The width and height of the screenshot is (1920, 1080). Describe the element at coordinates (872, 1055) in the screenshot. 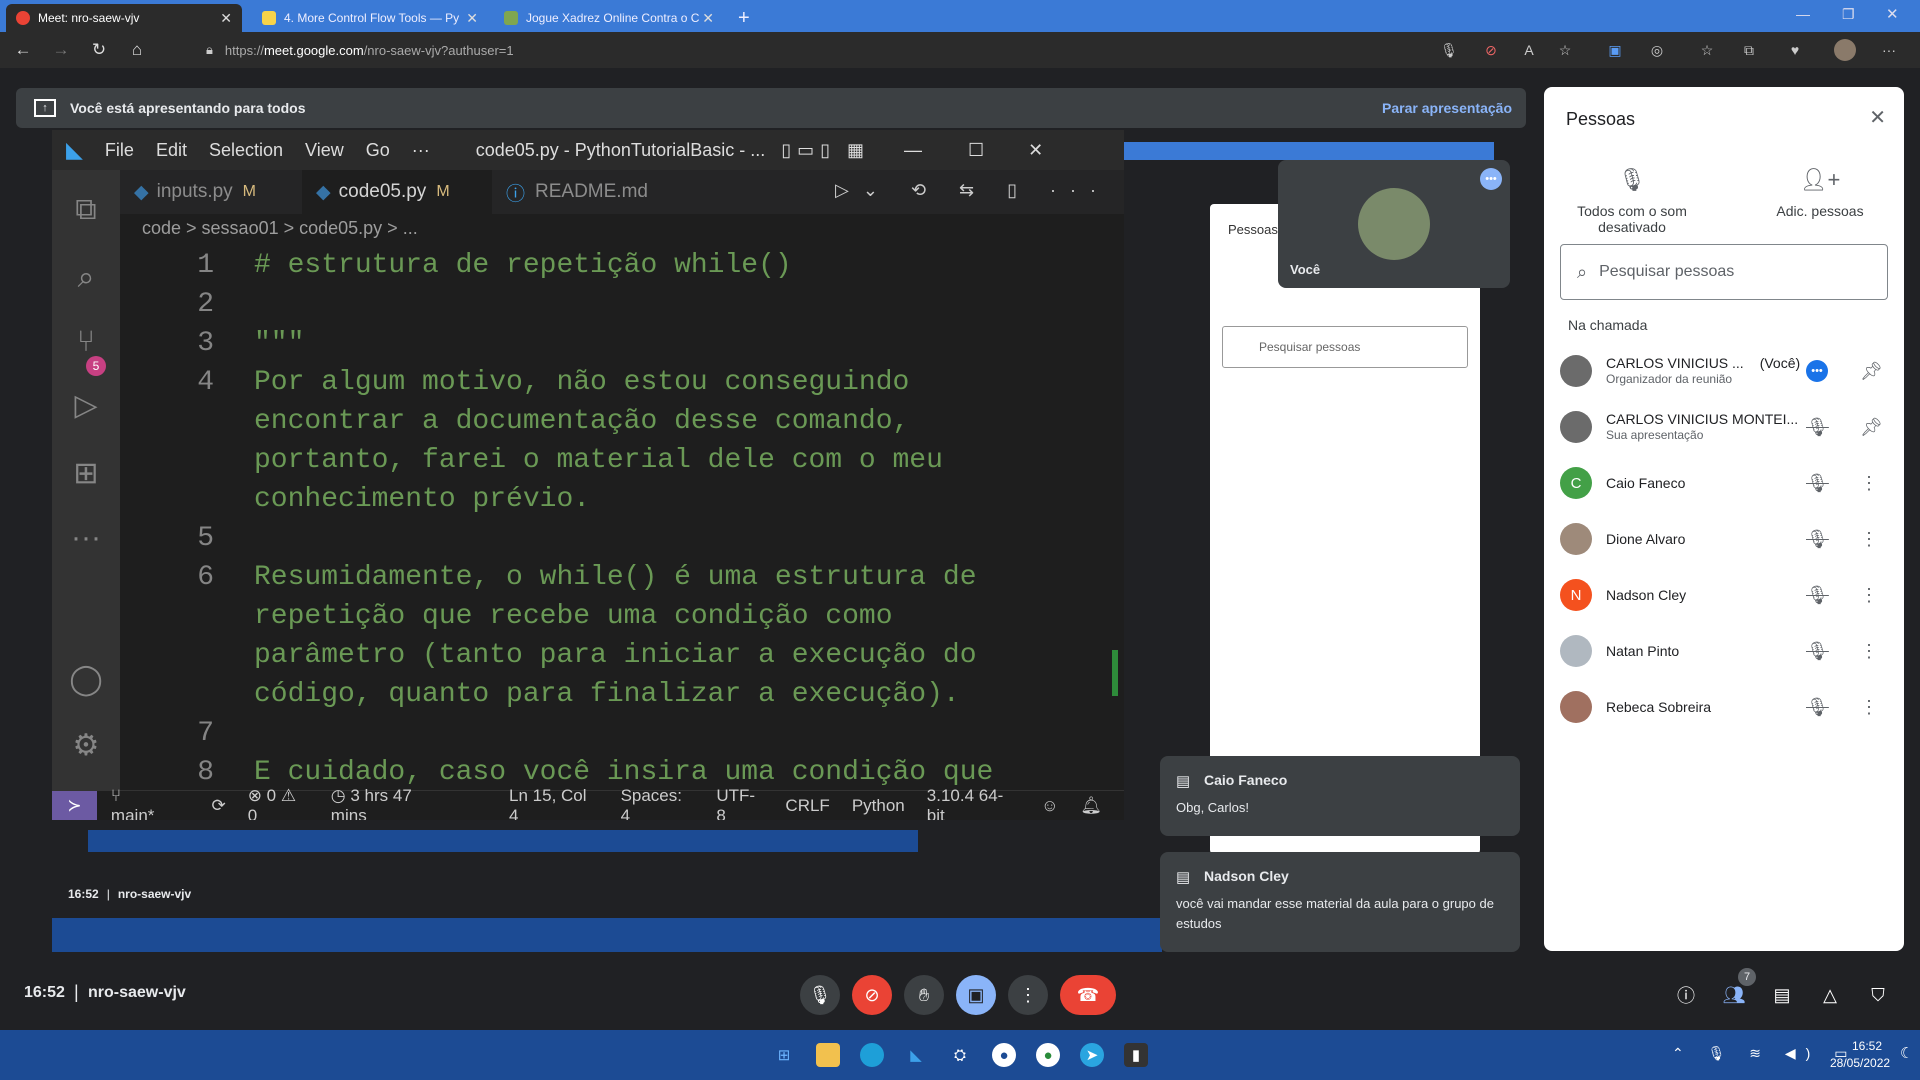

I see `edge-icon` at that location.